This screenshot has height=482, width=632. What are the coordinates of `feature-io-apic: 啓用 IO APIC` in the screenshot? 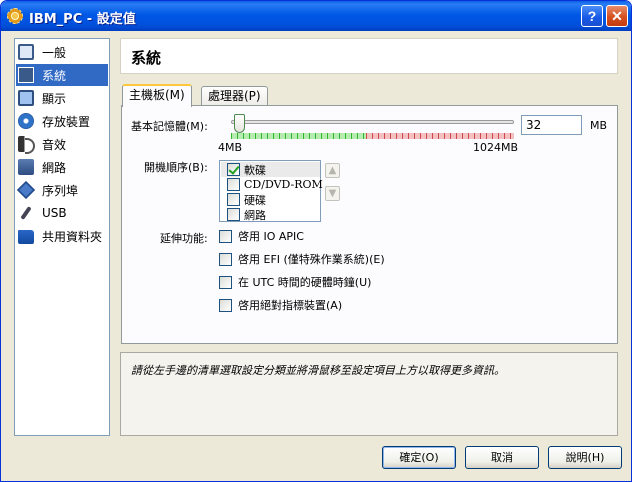 It's located at (261, 236).